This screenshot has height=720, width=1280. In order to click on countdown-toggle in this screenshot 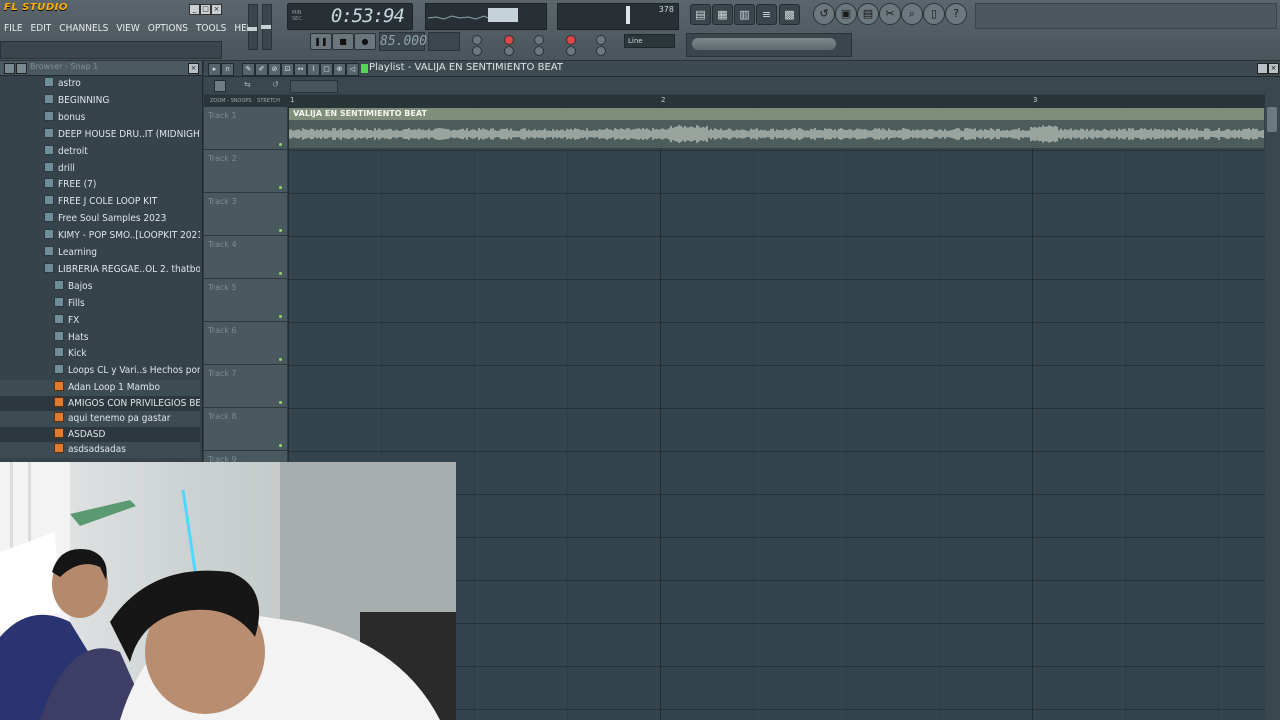, I will do `click(509, 40)`.